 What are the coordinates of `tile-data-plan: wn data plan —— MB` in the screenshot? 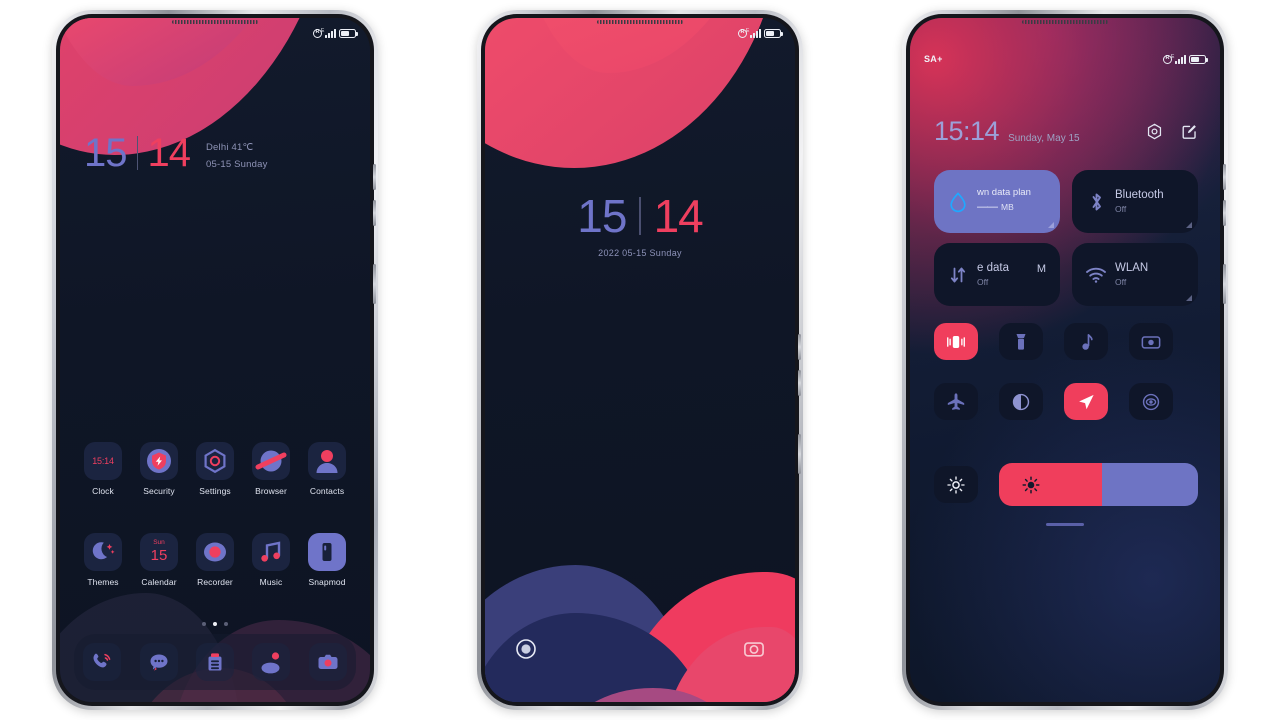 It's located at (997, 201).